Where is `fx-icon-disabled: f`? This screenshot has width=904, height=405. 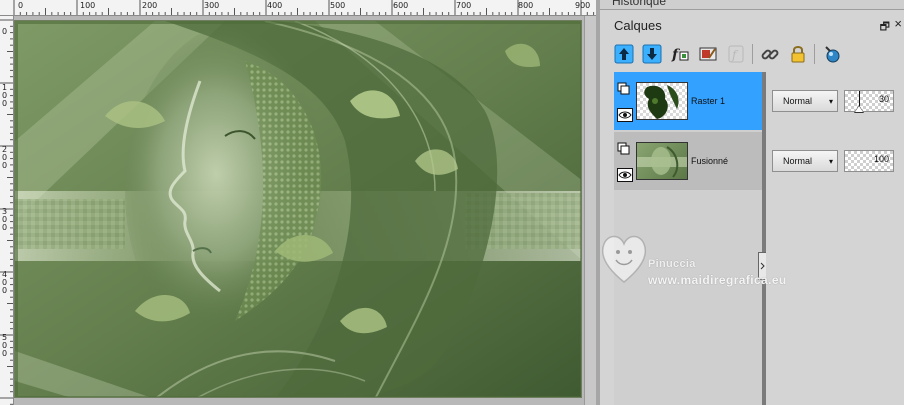 fx-icon-disabled: f is located at coordinates (736, 54).